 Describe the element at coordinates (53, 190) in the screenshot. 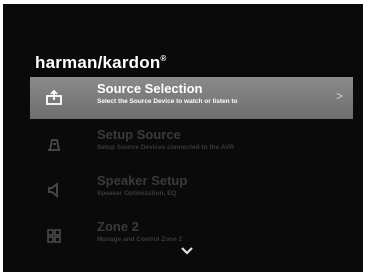

I see `speaker-icon` at that location.